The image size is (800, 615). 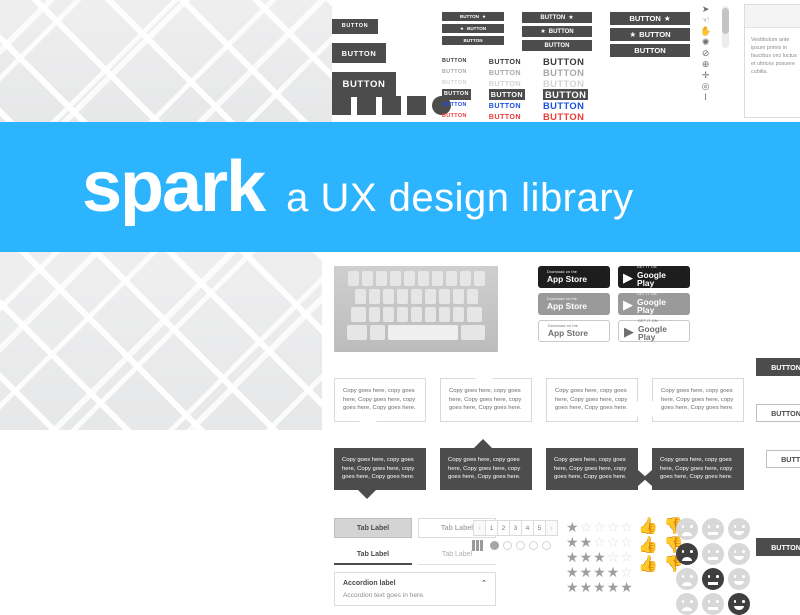 What do you see at coordinates (373, 555) in the screenshot?
I see `tab-underline-active: Tab Label` at bounding box center [373, 555].